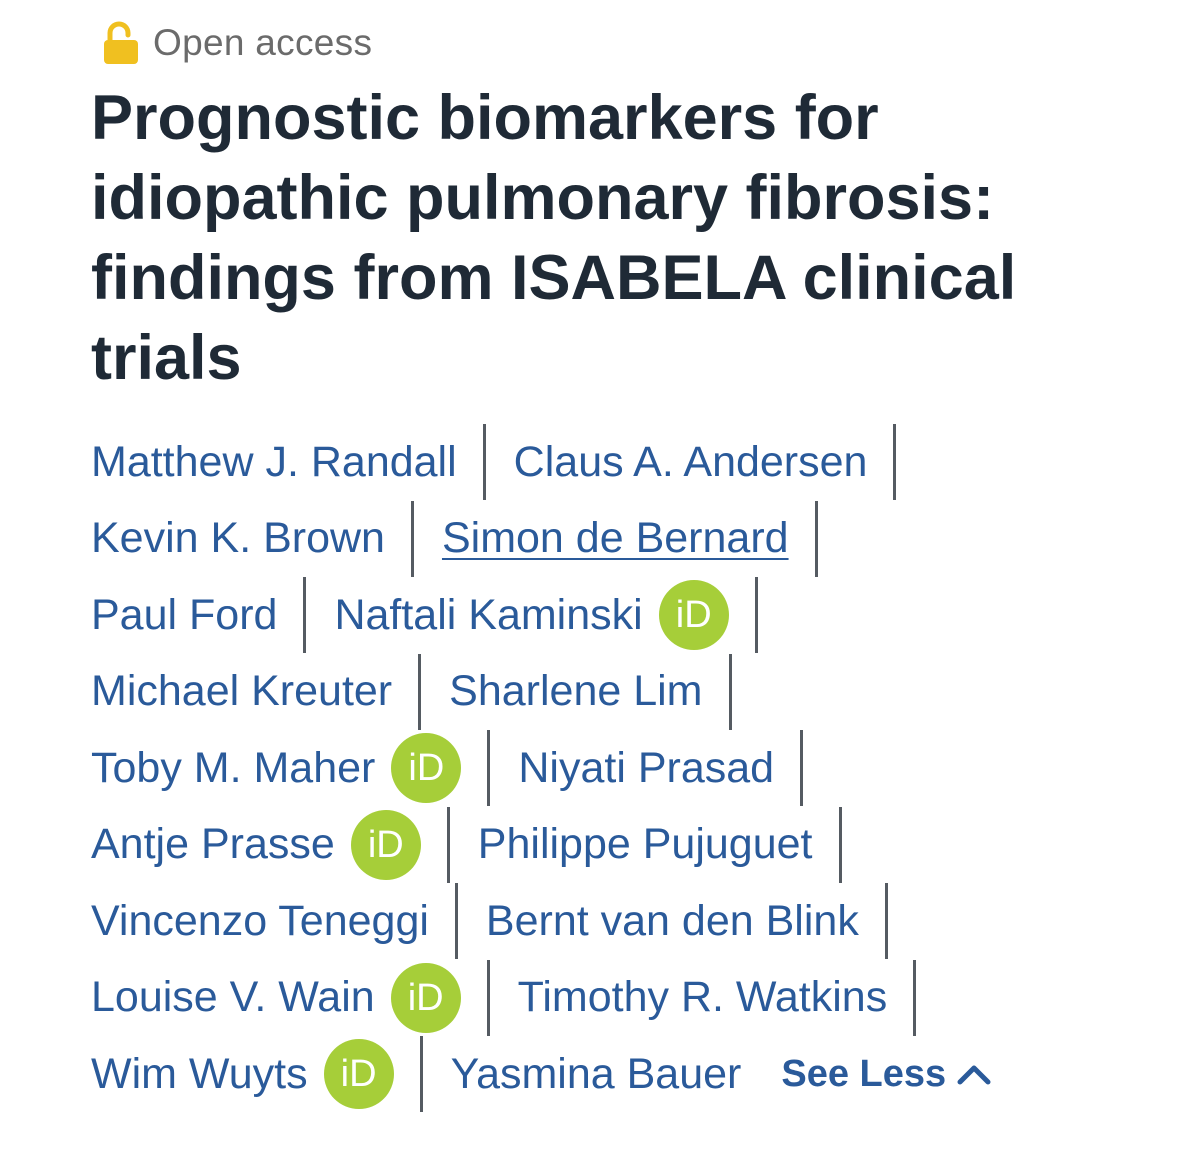 This screenshot has width=1200, height=1156. I want to click on author-row: Matthew J. Randall Claus A. Andersen, so click(596, 462).